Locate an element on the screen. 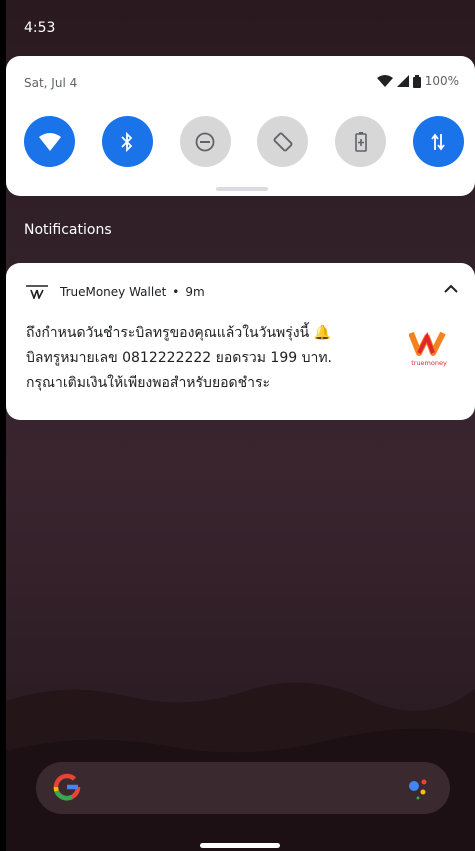 The image size is (475, 851). tile-do-not-disturb is located at coordinates (205, 141).